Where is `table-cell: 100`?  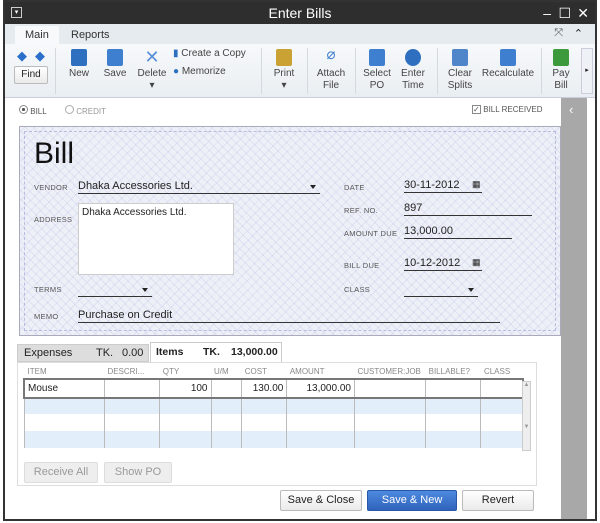 table-cell: 100 is located at coordinates (185, 388).